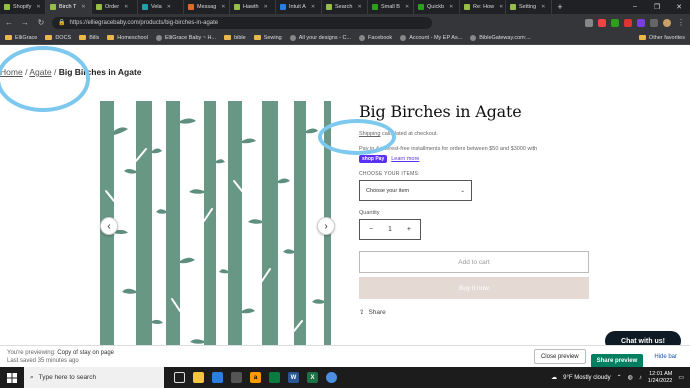 The image size is (690, 388). I want to click on browser-tab: Hawth ✕, so click(253, 7).